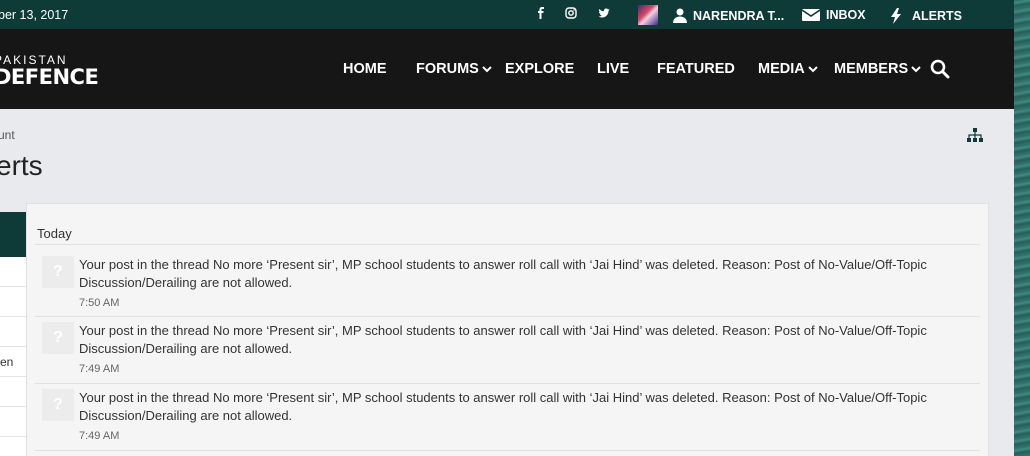 This screenshot has width=1030, height=456. I want to click on top-bar: ber 13, 2017 NARENDRA T... INBOX ALERTS, so click(507, 14).